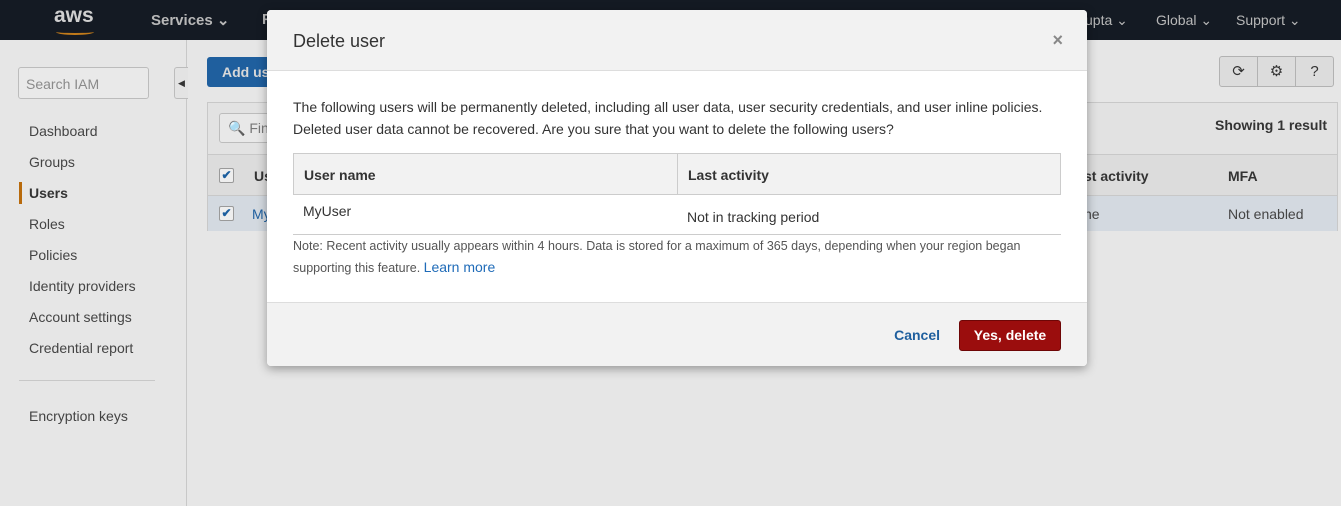 The height and width of the screenshot is (506, 1341). Describe the element at coordinates (1010, 335) in the screenshot. I see `confirm-delete-button: Yes, delete` at that location.